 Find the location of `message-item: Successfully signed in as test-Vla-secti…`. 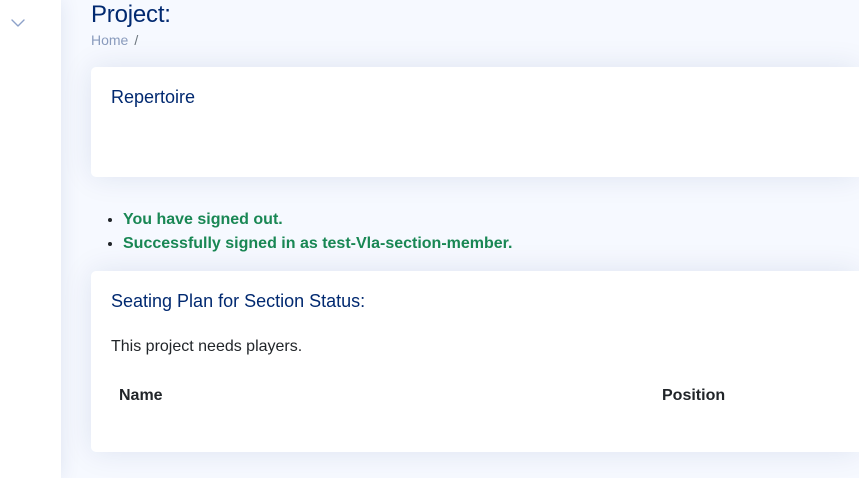

message-item: Successfully signed in as test-Vla-secti… is located at coordinates (317, 244).